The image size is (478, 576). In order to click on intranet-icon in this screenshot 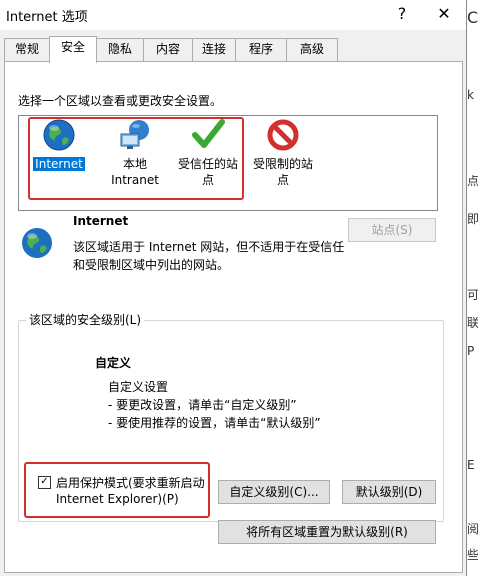, I will do `click(134, 134)`.